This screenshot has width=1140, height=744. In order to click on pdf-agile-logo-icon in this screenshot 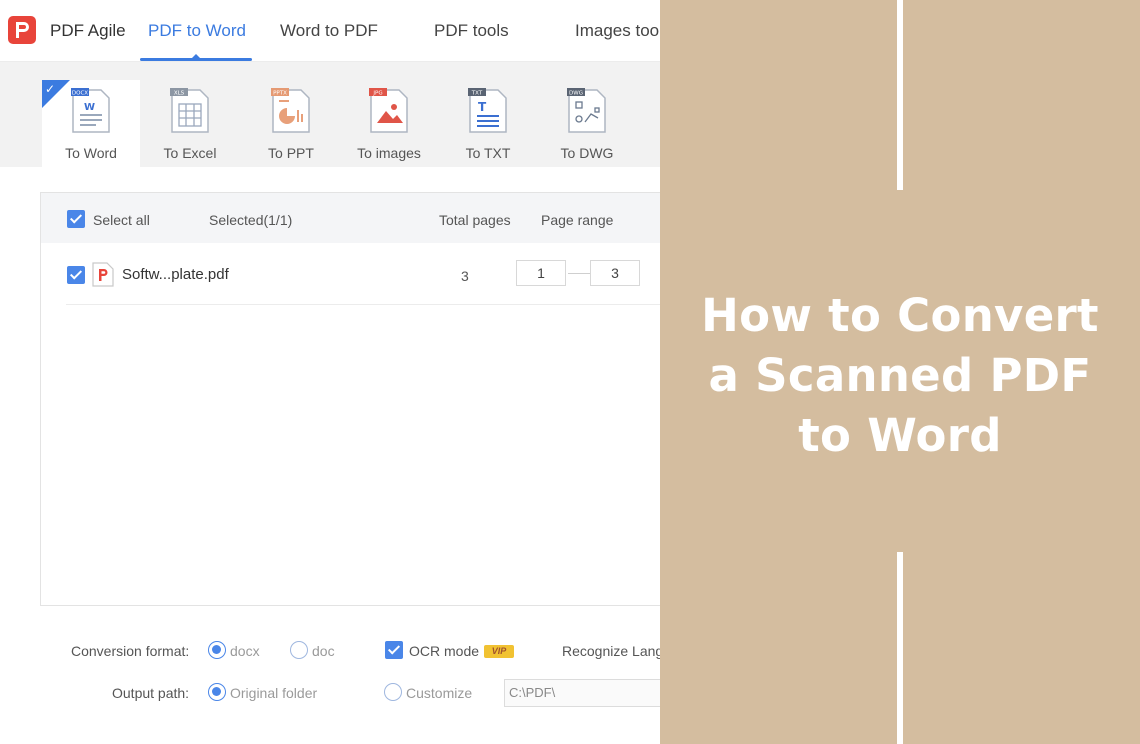, I will do `click(22, 30)`.